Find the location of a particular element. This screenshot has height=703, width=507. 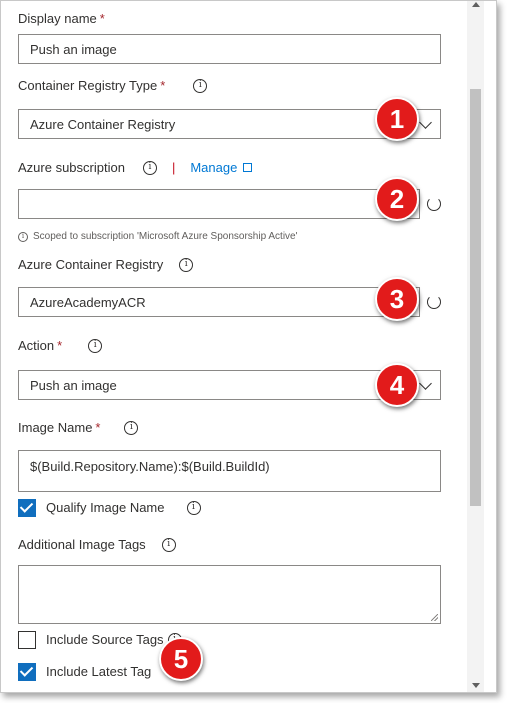

container-registry-dropdown: AzureAcademyACR is located at coordinates (229, 302).